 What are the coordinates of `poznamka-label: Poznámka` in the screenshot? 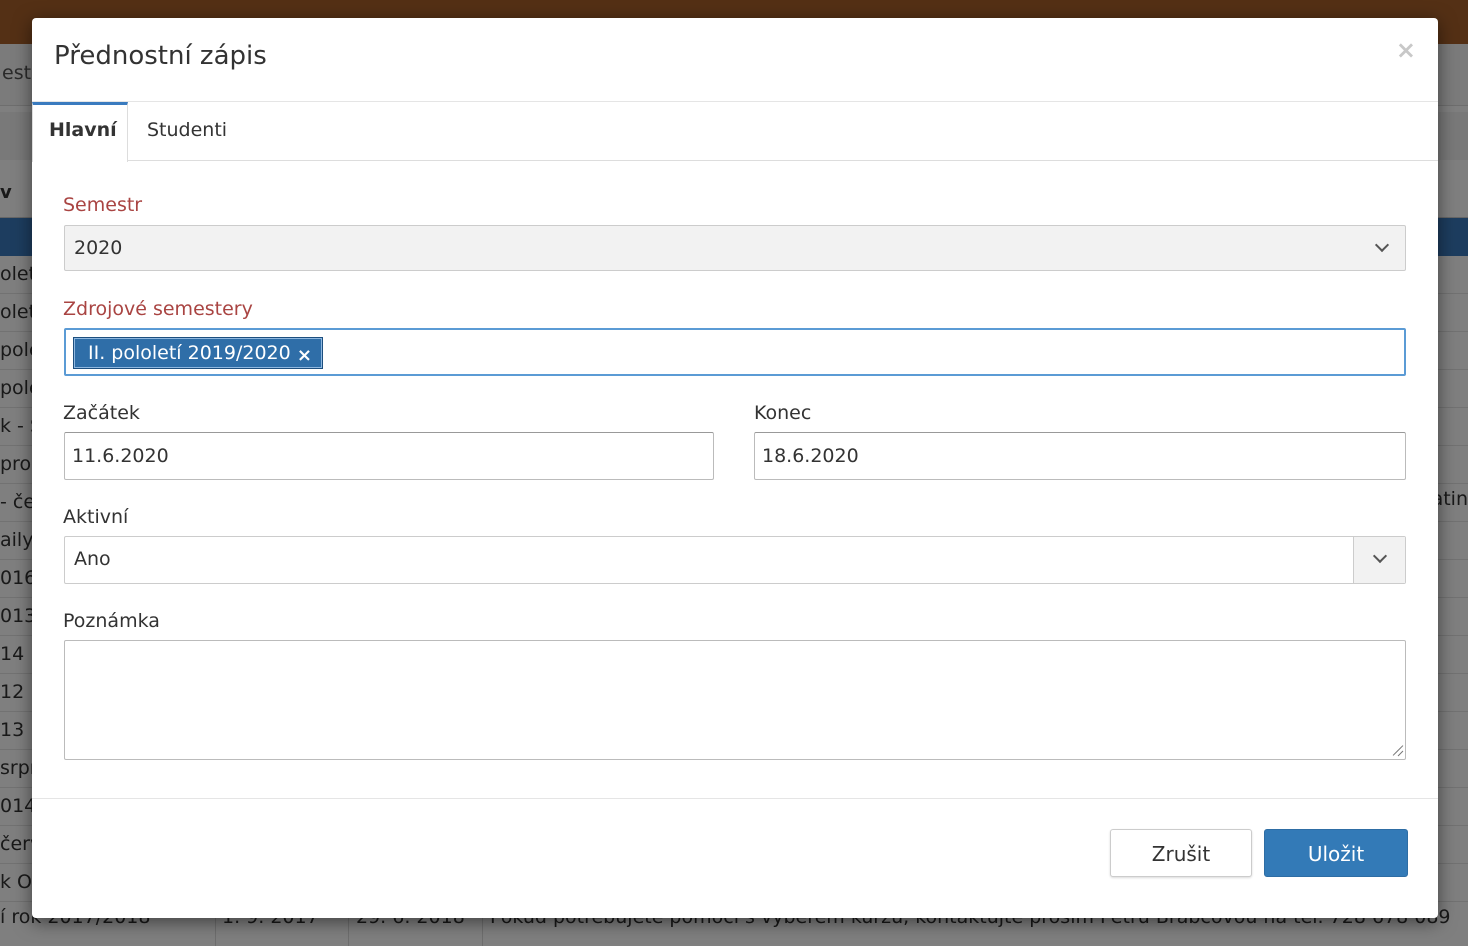 It's located at (111, 621).